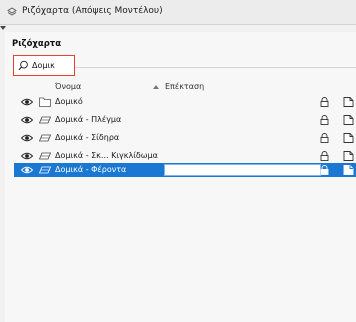  Describe the element at coordinates (88, 119) in the screenshot. I see `layer-name: Δομικά - Πλέγμα` at that location.